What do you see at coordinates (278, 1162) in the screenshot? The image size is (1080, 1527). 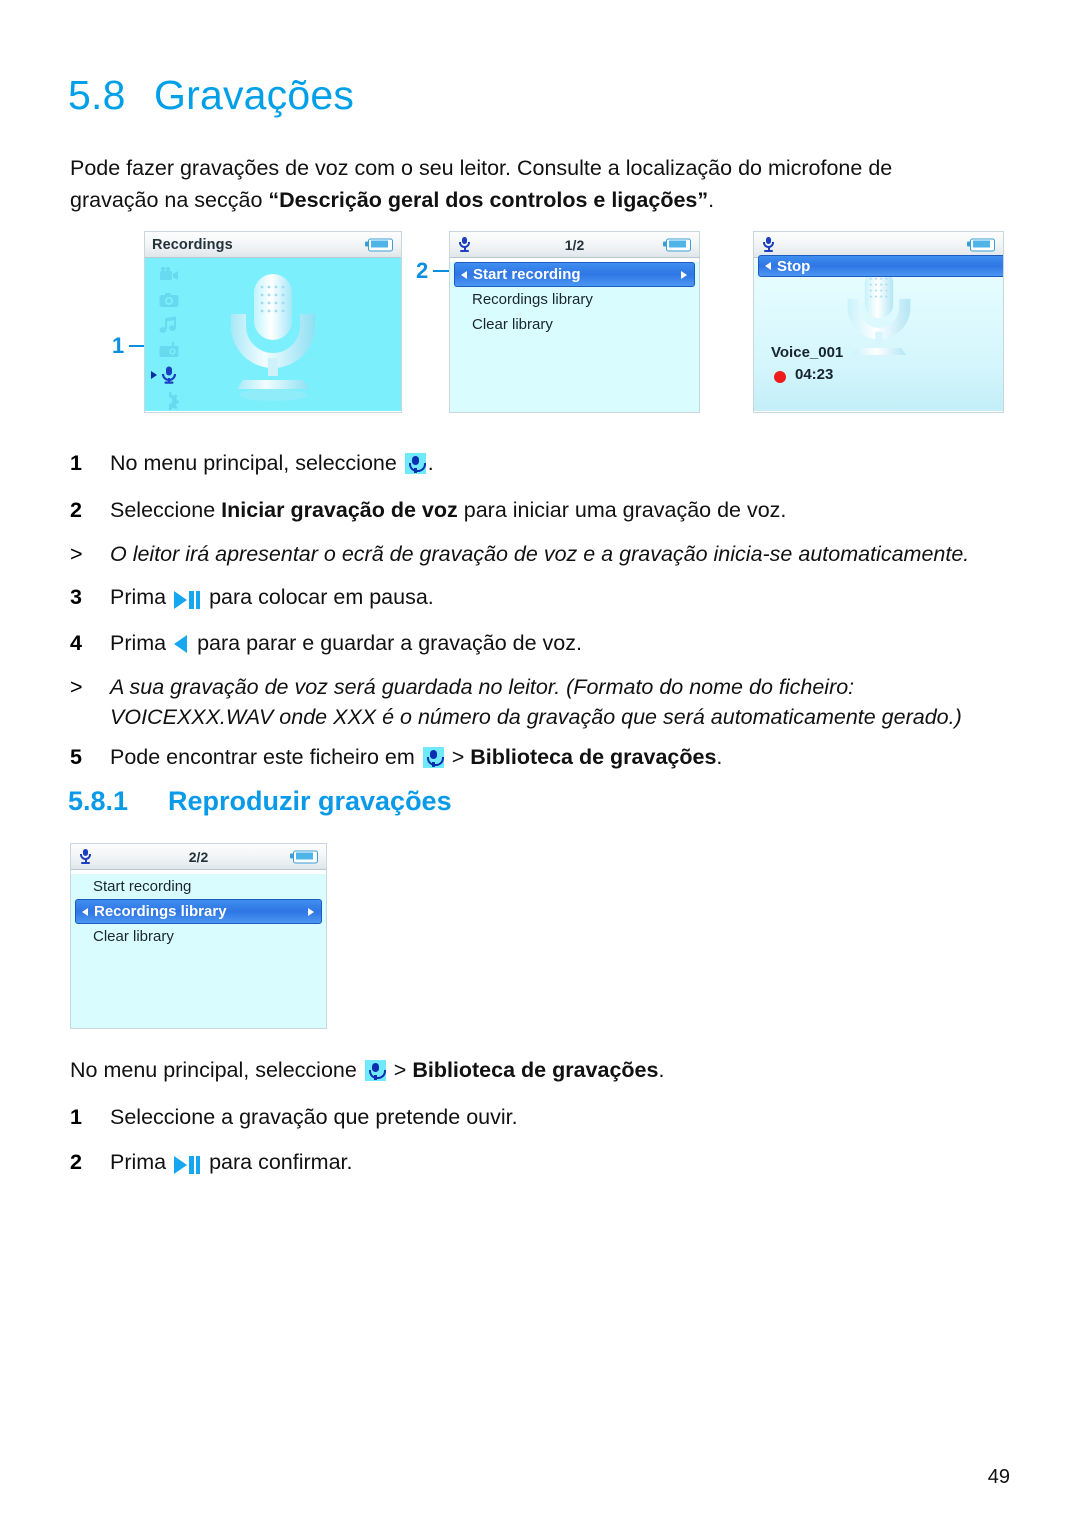 I see `secondary-step-2-text-after: para confirmar.` at bounding box center [278, 1162].